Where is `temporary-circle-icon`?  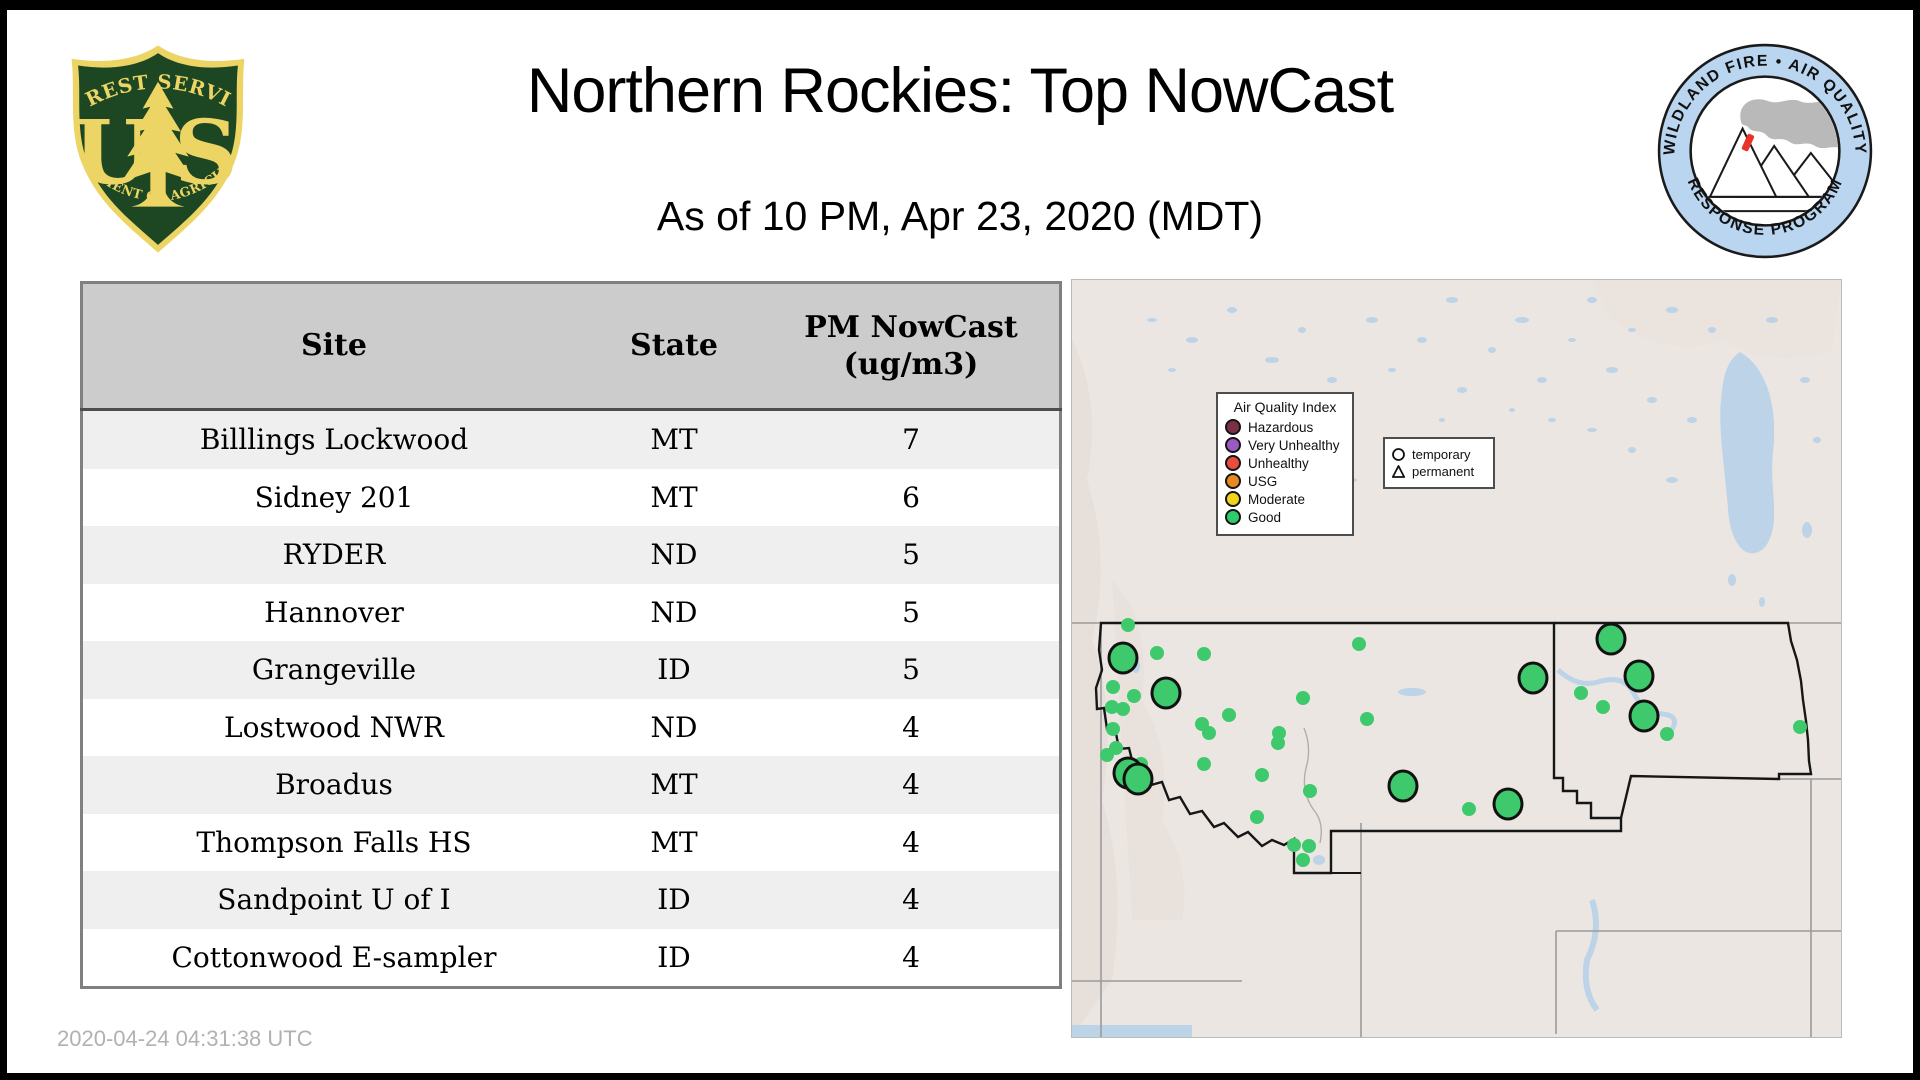
temporary-circle-icon is located at coordinates (1398, 454).